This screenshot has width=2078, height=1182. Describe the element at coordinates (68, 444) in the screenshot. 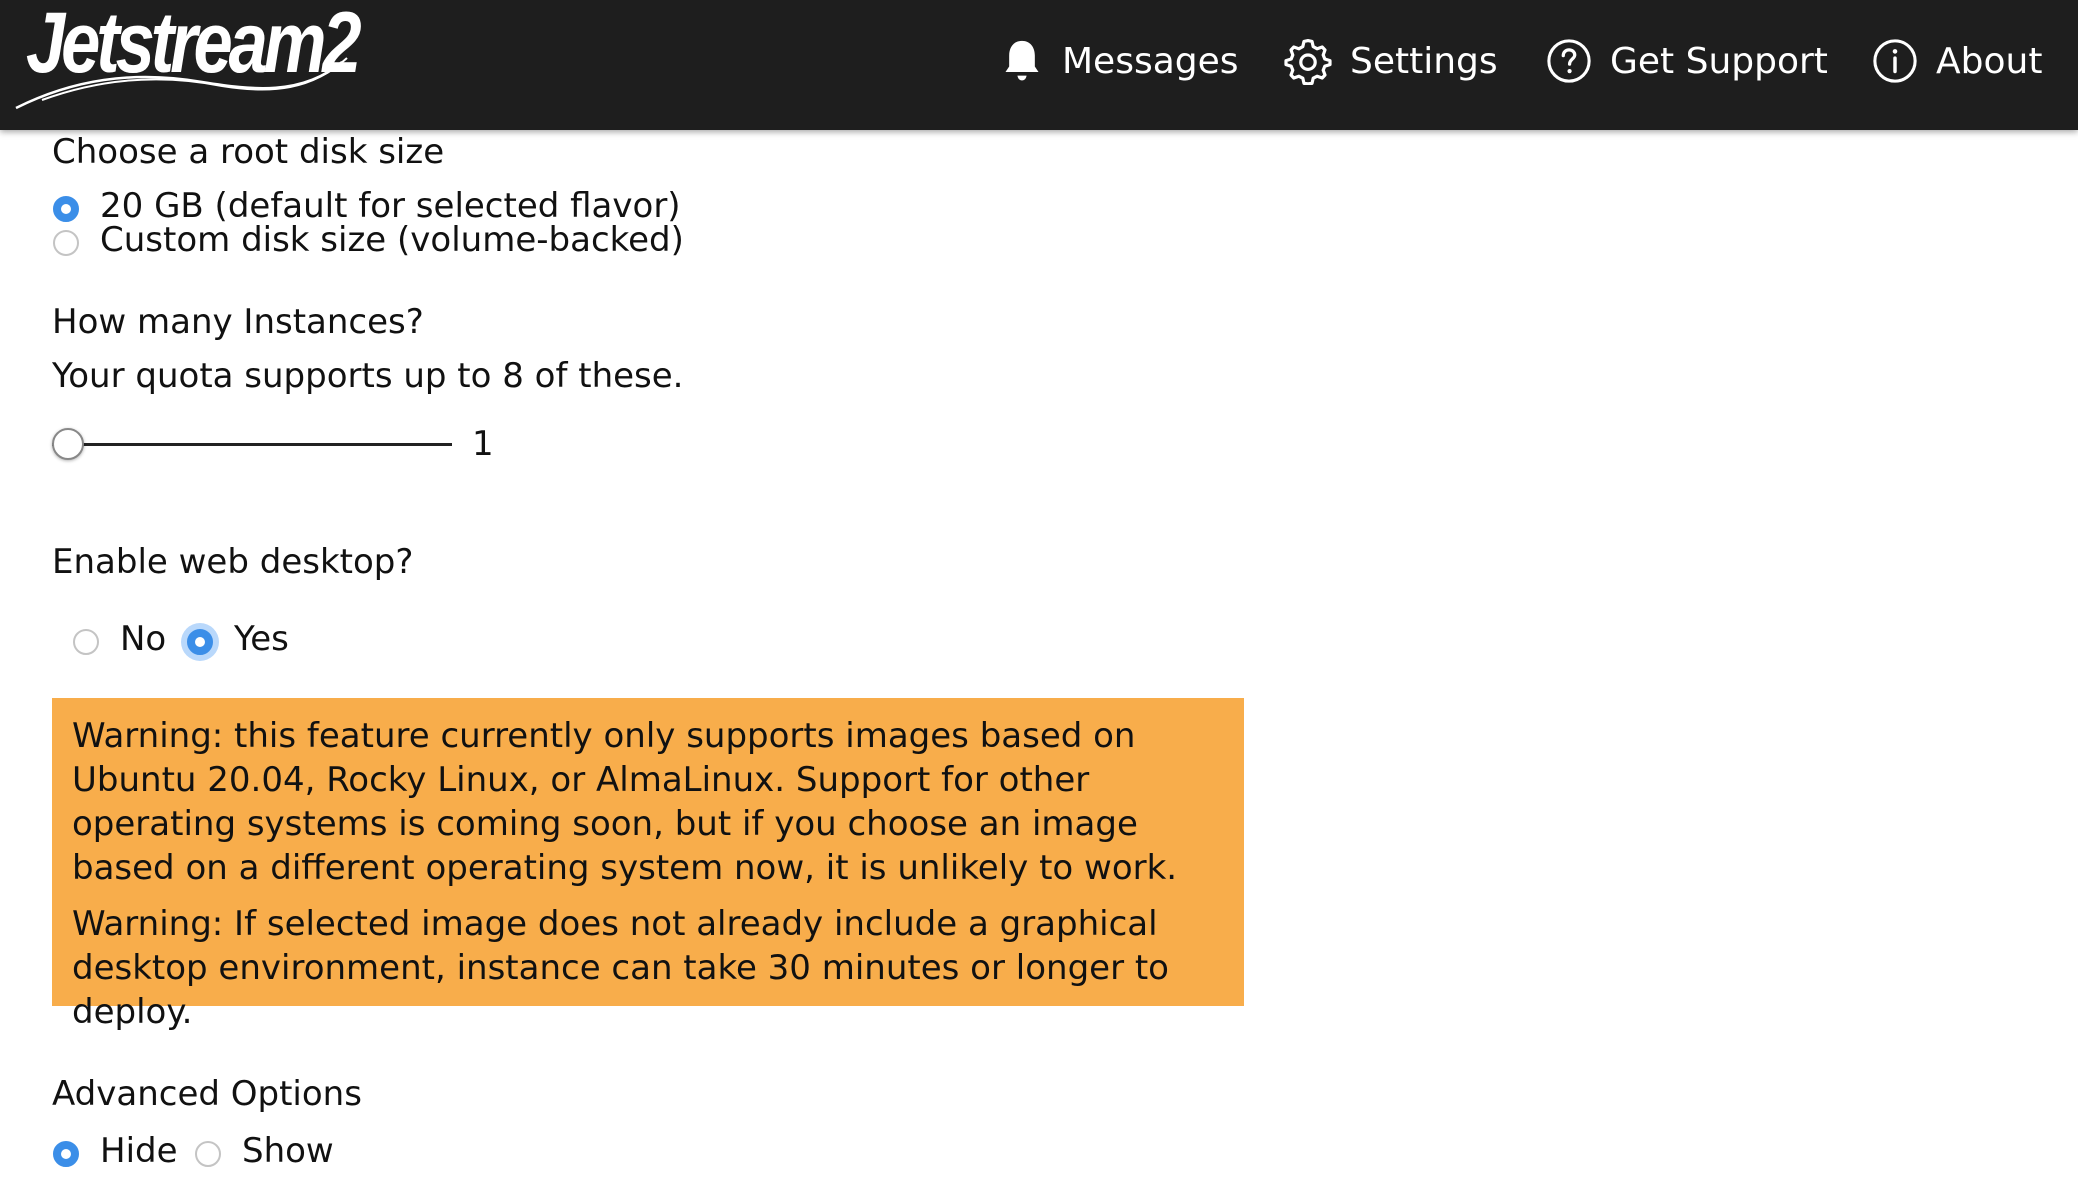

I see `instance-count-slider-thumb` at that location.